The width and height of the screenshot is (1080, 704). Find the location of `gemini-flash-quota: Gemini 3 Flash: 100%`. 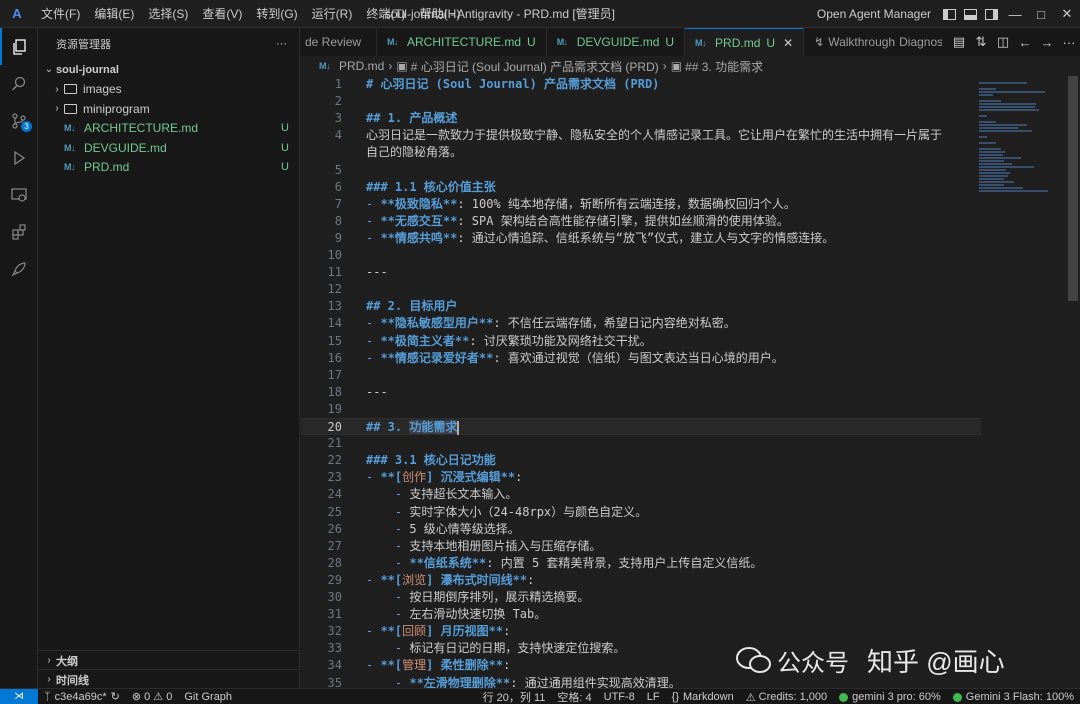

gemini-flash-quota: Gemini 3 Flash: 100% is located at coordinates (1013, 697).